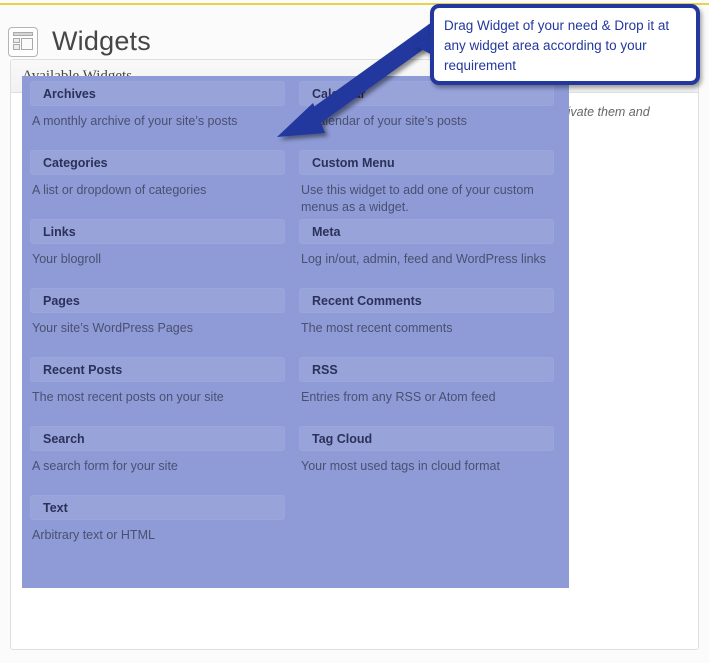 This screenshot has height=663, width=709. Describe the element at coordinates (157, 162) in the screenshot. I see `widget-item-title: Categories` at that location.